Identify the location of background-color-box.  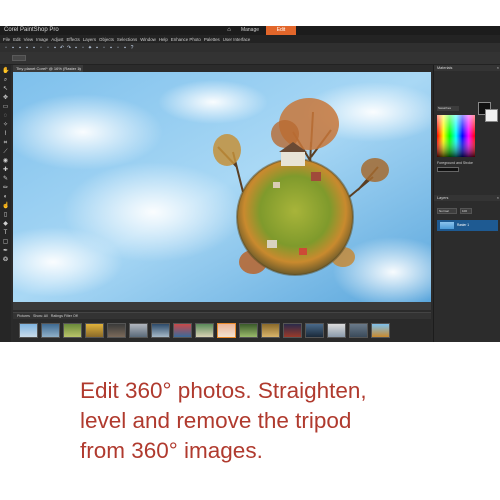
(491, 115).